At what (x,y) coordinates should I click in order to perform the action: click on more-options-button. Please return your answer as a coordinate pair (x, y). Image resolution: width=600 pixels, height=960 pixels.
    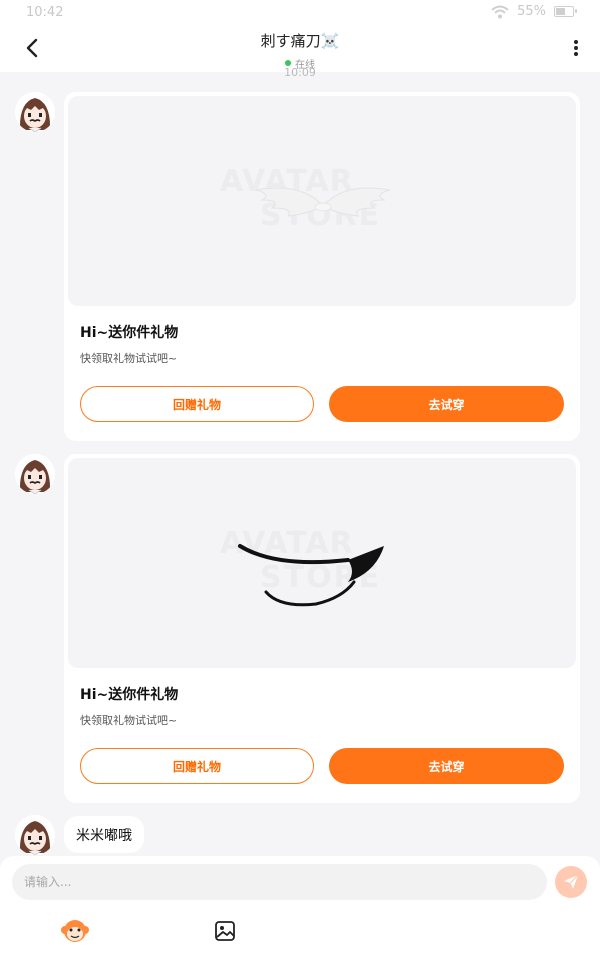
    Looking at the image, I should click on (576, 48).